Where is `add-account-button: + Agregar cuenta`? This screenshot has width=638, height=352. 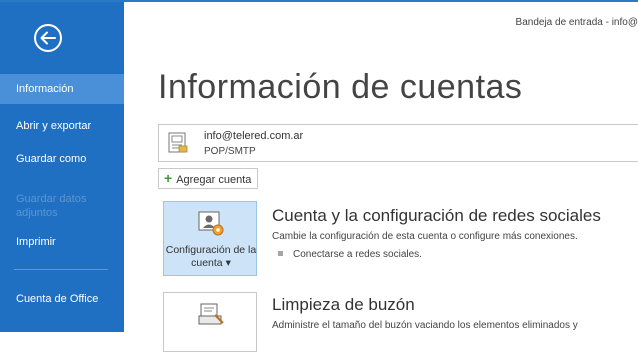
add-account-button: + Agregar cuenta is located at coordinates (208, 178).